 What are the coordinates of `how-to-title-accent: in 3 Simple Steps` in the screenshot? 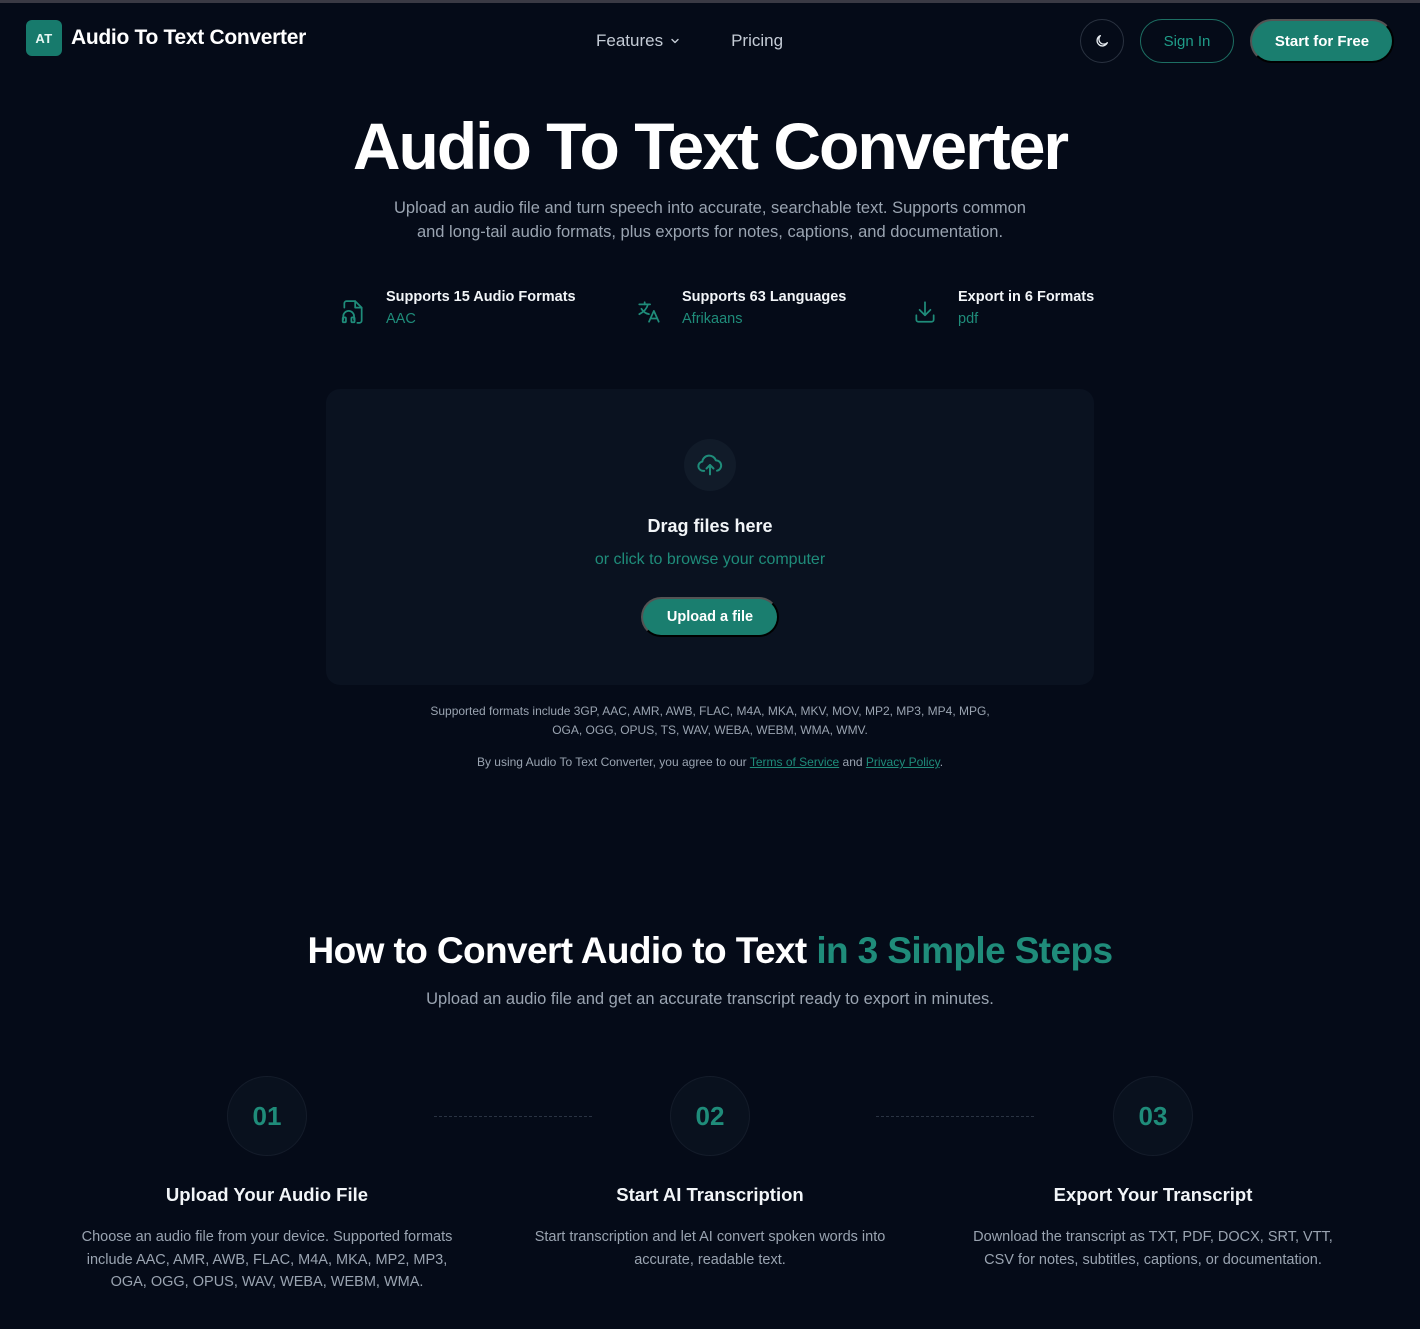 It's located at (964, 950).